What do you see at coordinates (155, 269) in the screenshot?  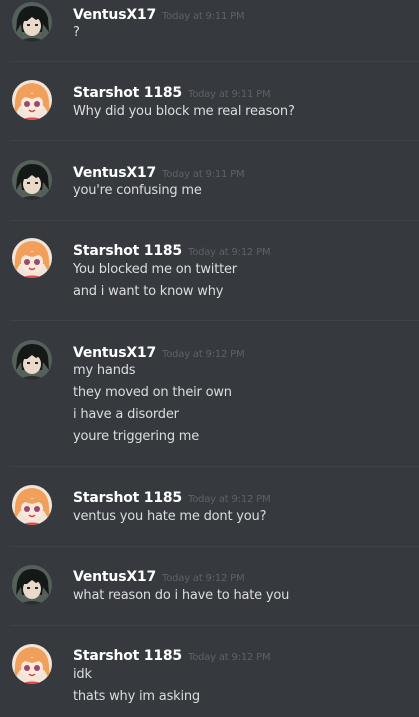 I see `message-text: You blocked me on twitter` at bounding box center [155, 269].